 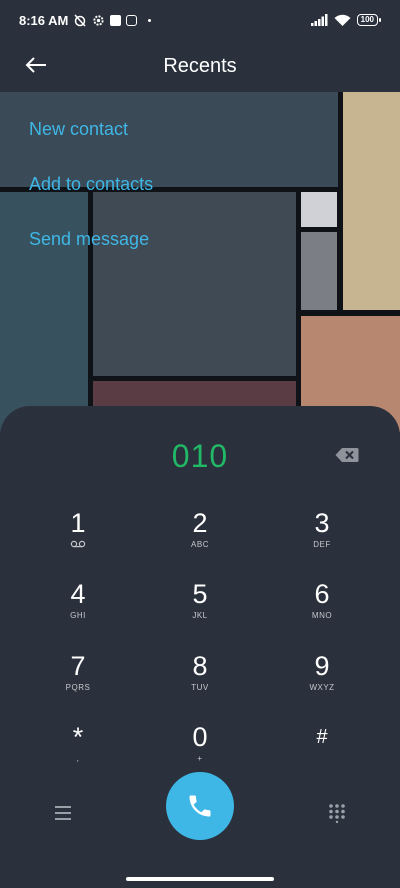 I want to click on key-letters: MNO, so click(x=322, y=615).